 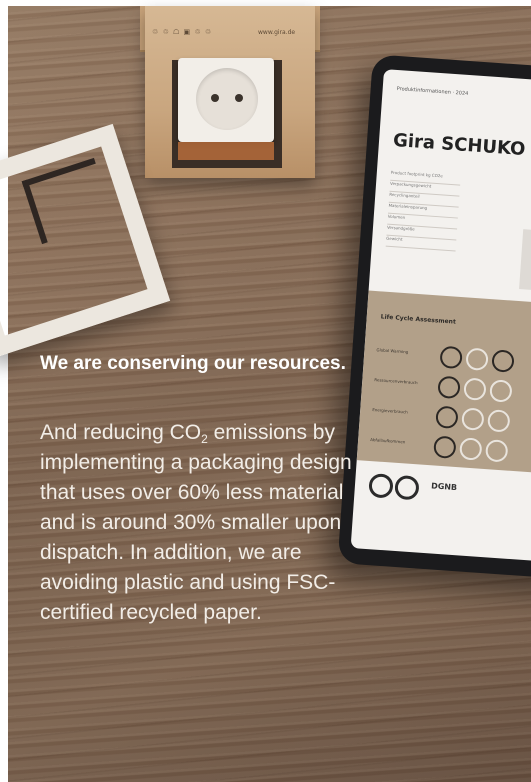 I want to click on socket-mount, so click(x=226, y=151).